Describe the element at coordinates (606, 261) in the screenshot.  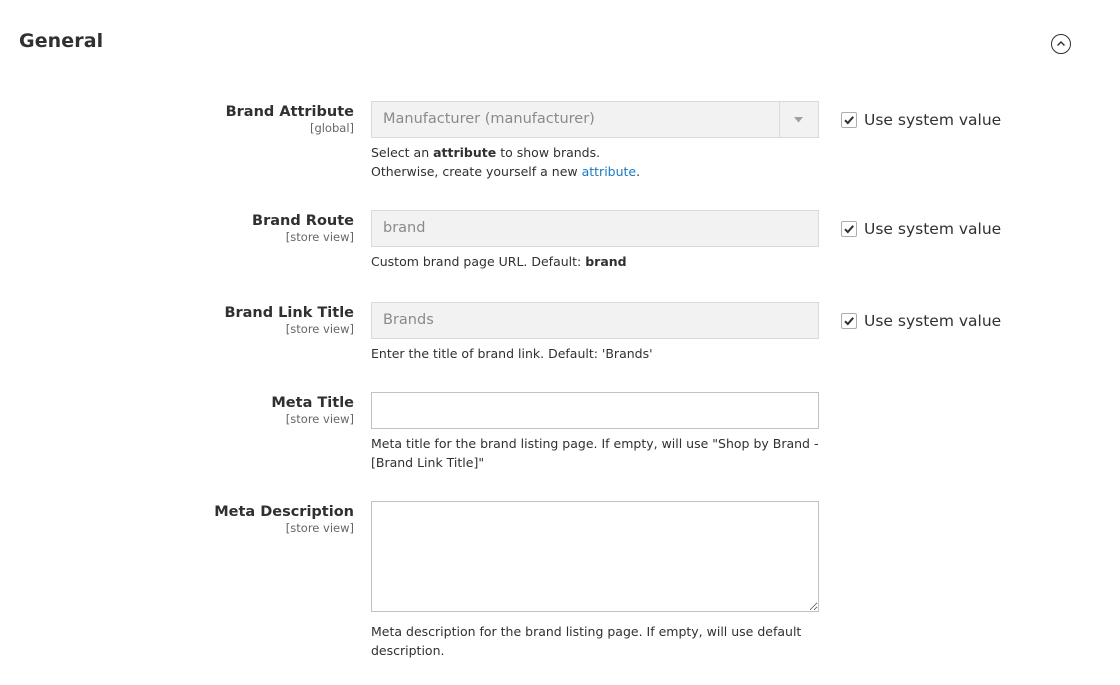
I see `note-bold: brand` at that location.